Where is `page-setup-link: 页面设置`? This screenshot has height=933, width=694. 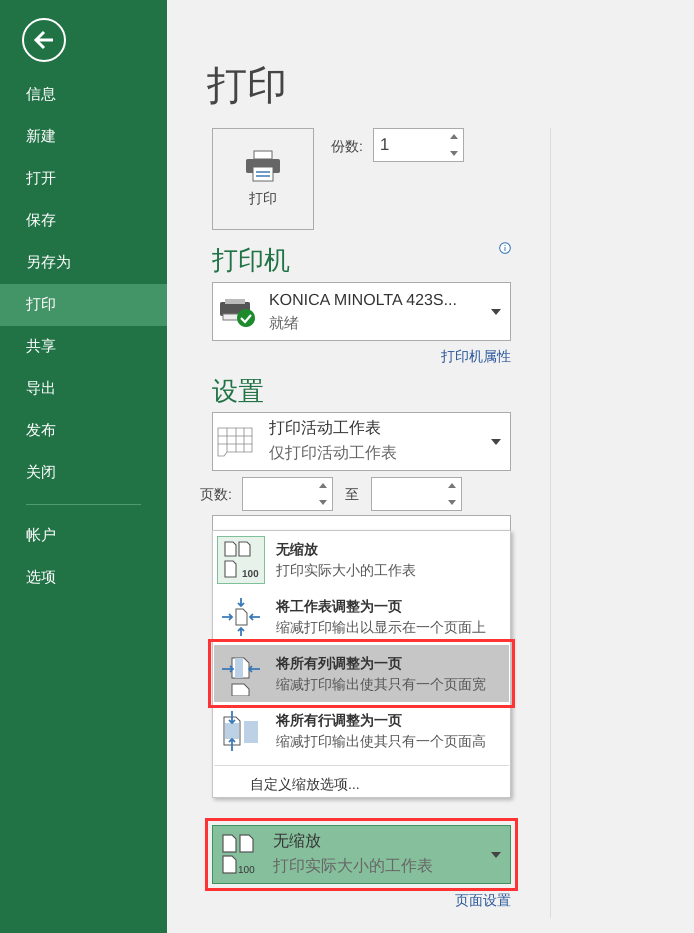
page-setup-link: 页面设置 is located at coordinates (483, 900).